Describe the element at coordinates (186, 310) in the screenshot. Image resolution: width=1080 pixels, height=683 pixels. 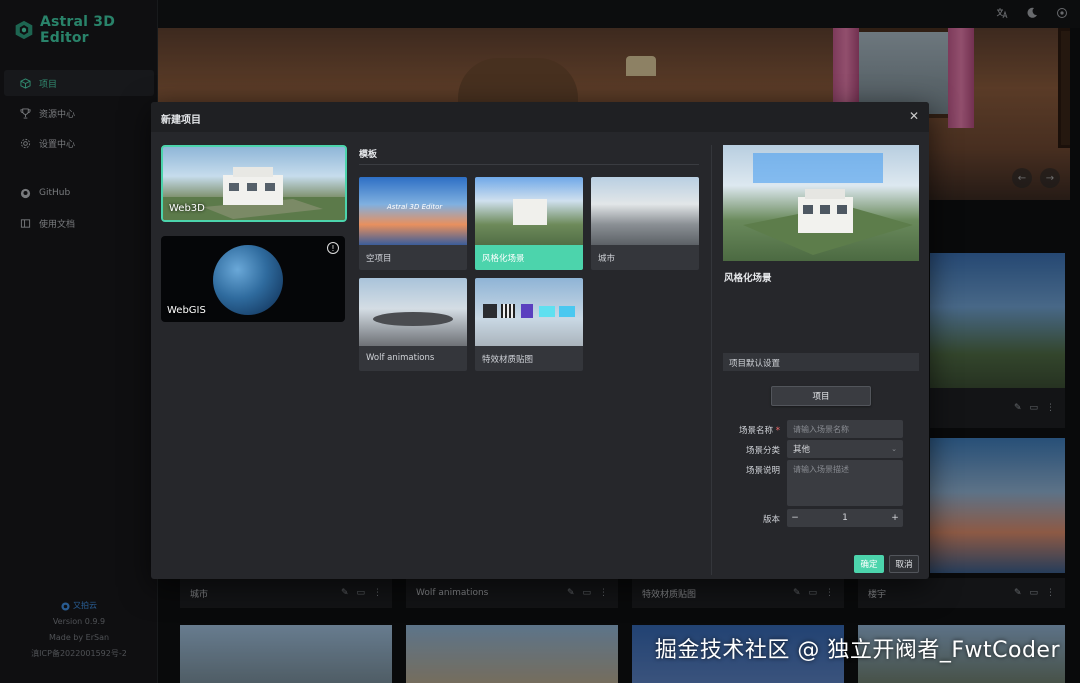
I see `project-type-label: WebGIS` at that location.